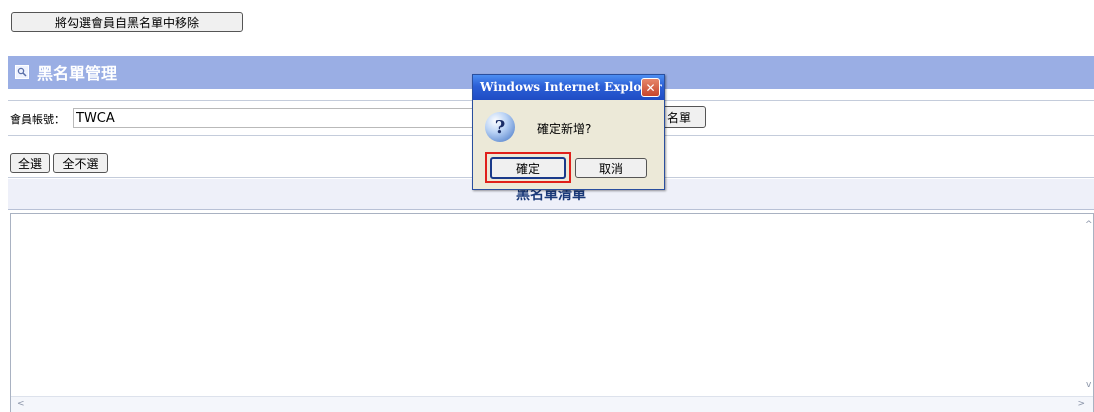 Image resolution: width=1094 pixels, height=412 pixels. What do you see at coordinates (275, 118) in the screenshot?
I see `account-input` at bounding box center [275, 118].